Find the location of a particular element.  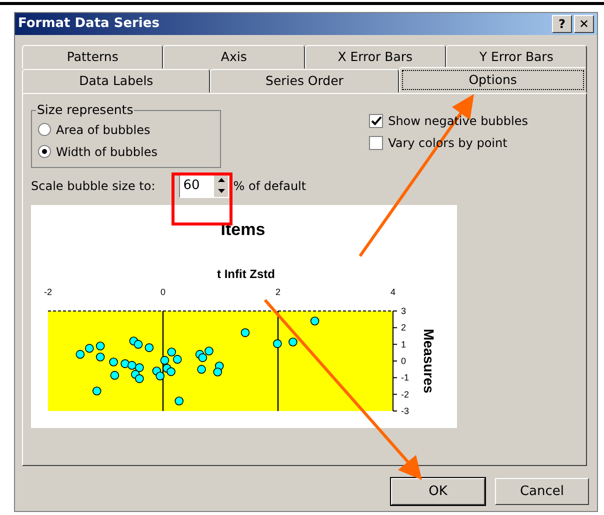

radio-label: Width of bubbles is located at coordinates (107, 152).